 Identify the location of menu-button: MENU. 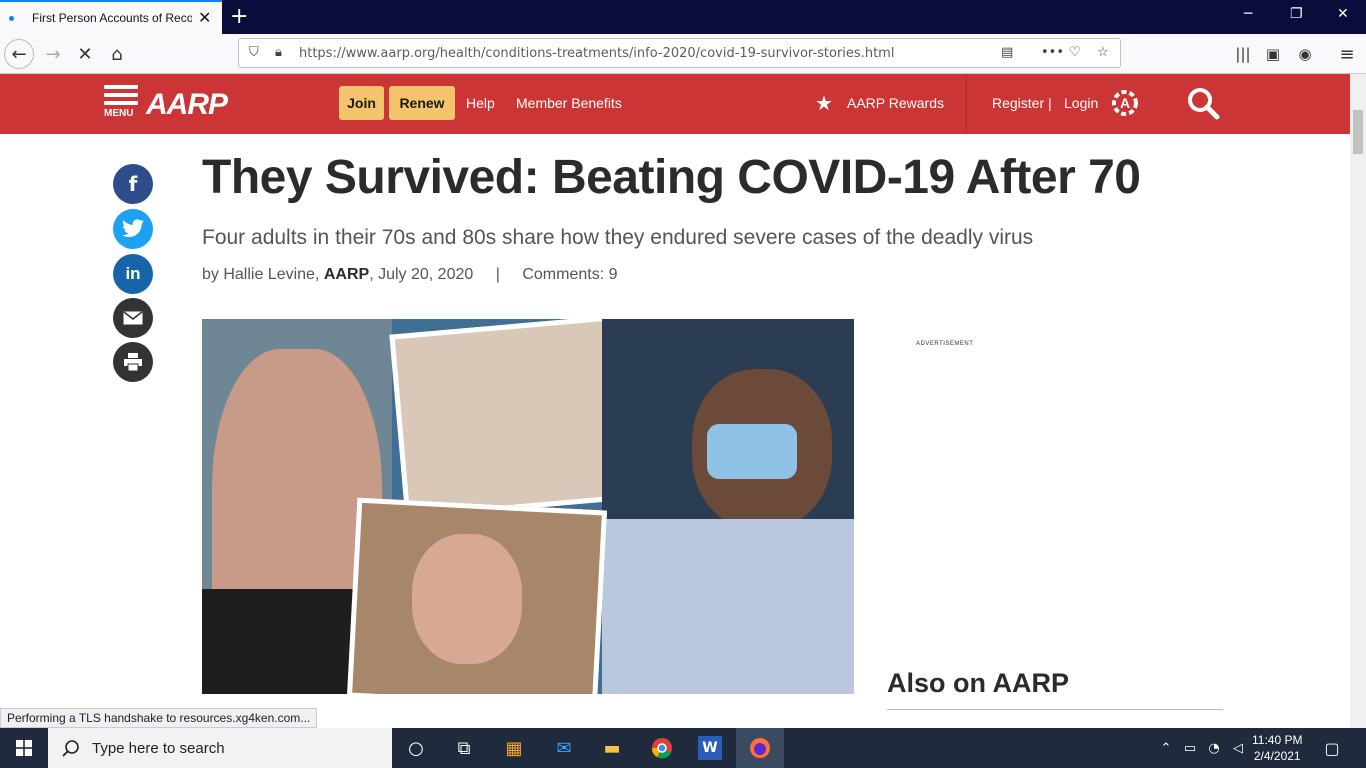
(121, 104).